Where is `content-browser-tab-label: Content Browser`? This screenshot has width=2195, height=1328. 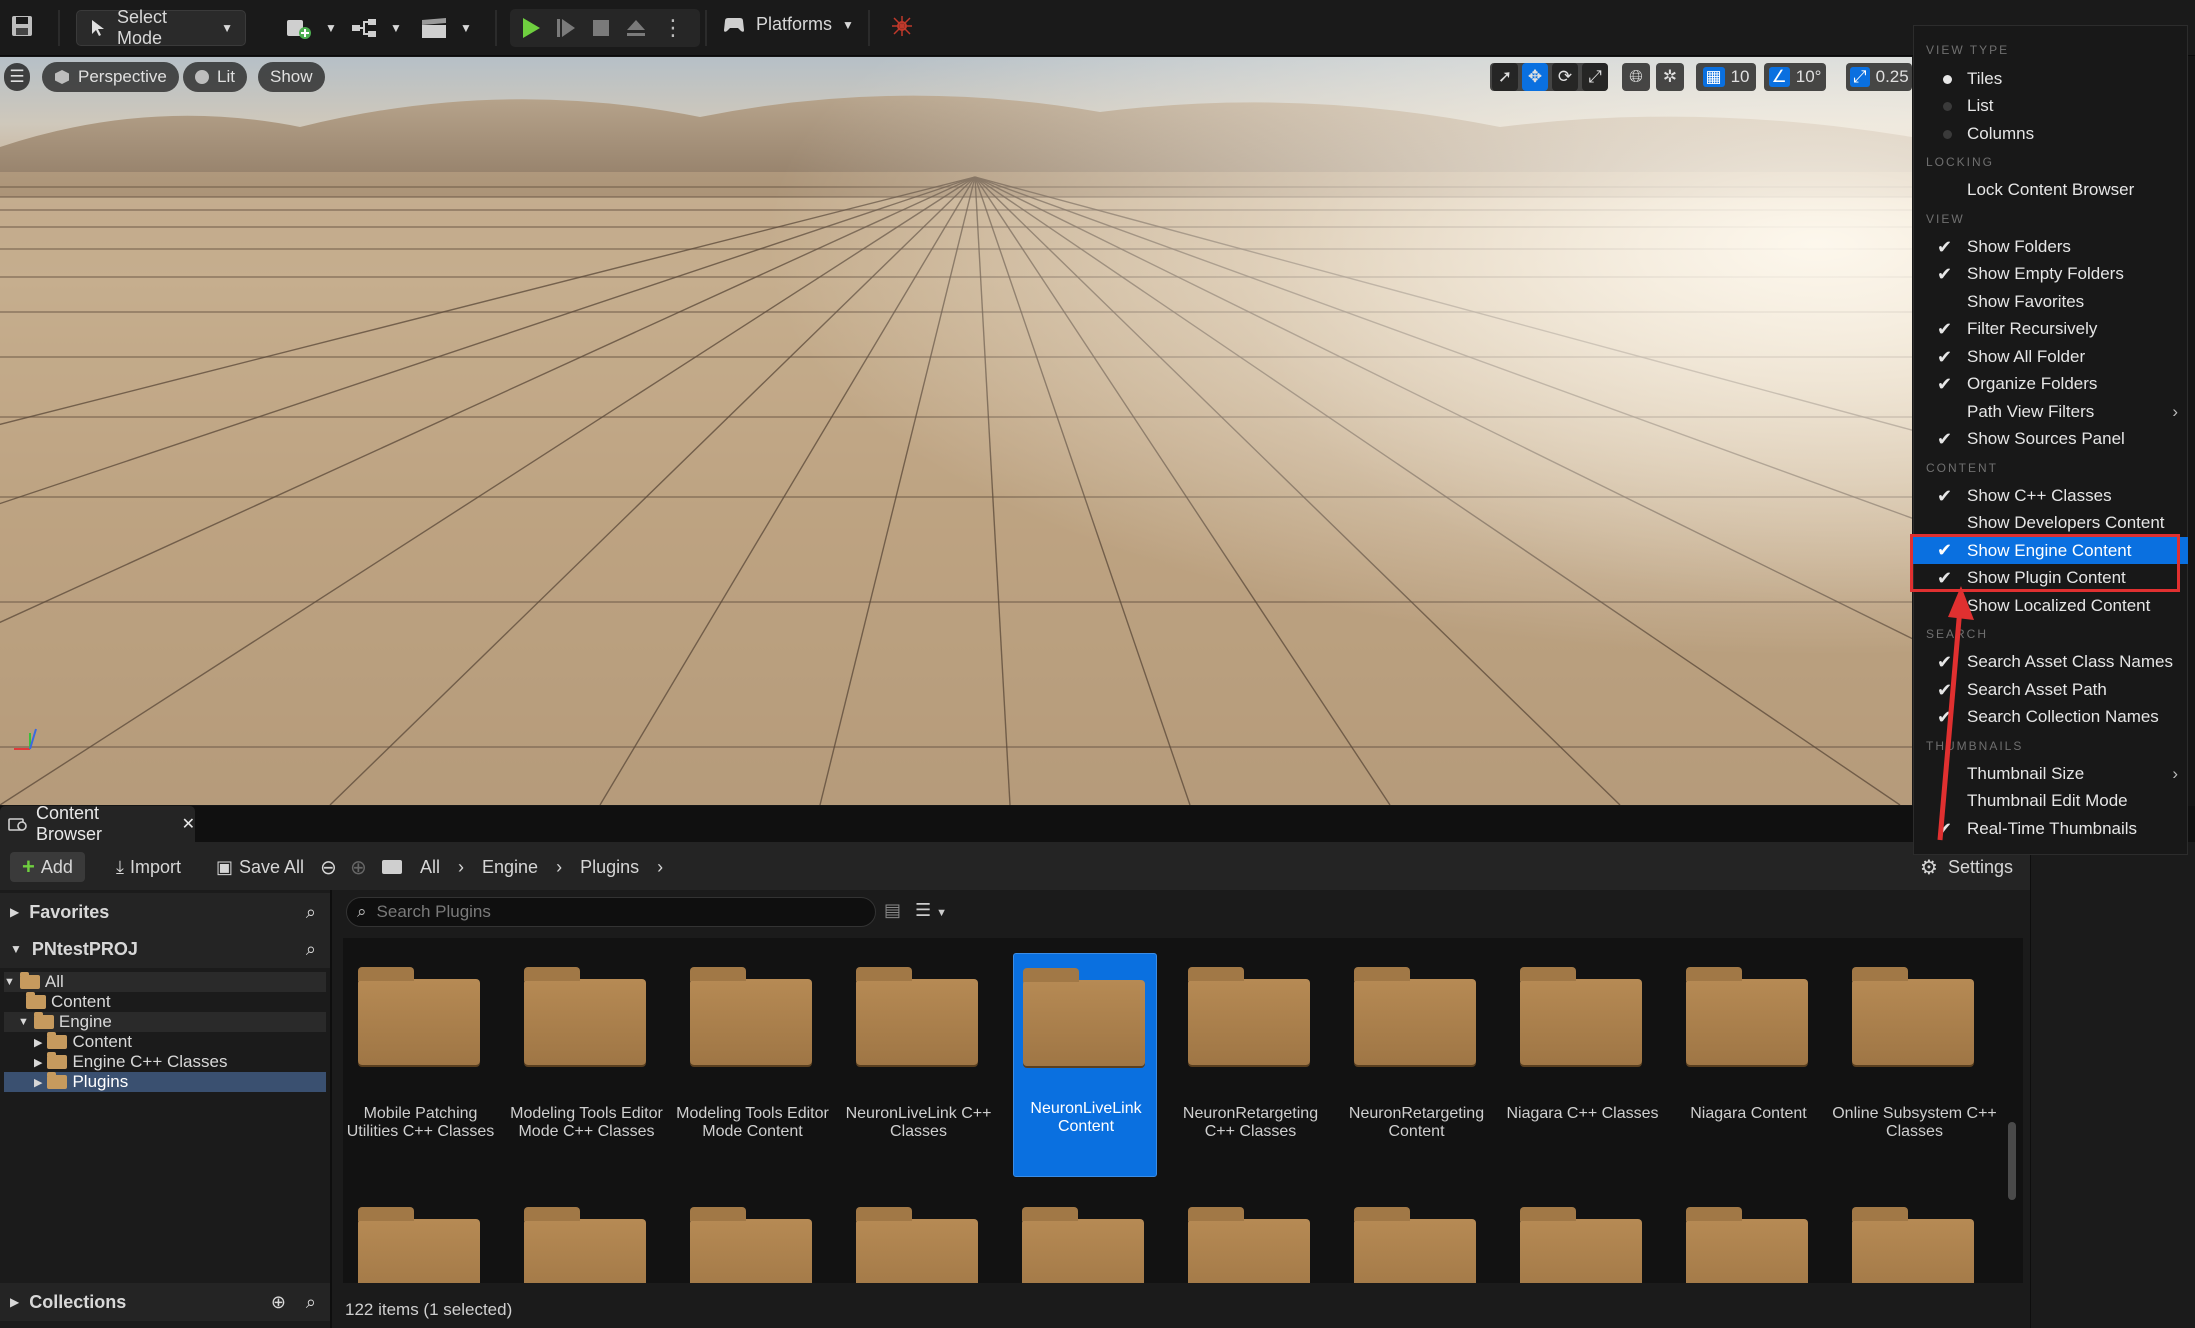 content-browser-tab-label: Content Browser is located at coordinates (69, 823).